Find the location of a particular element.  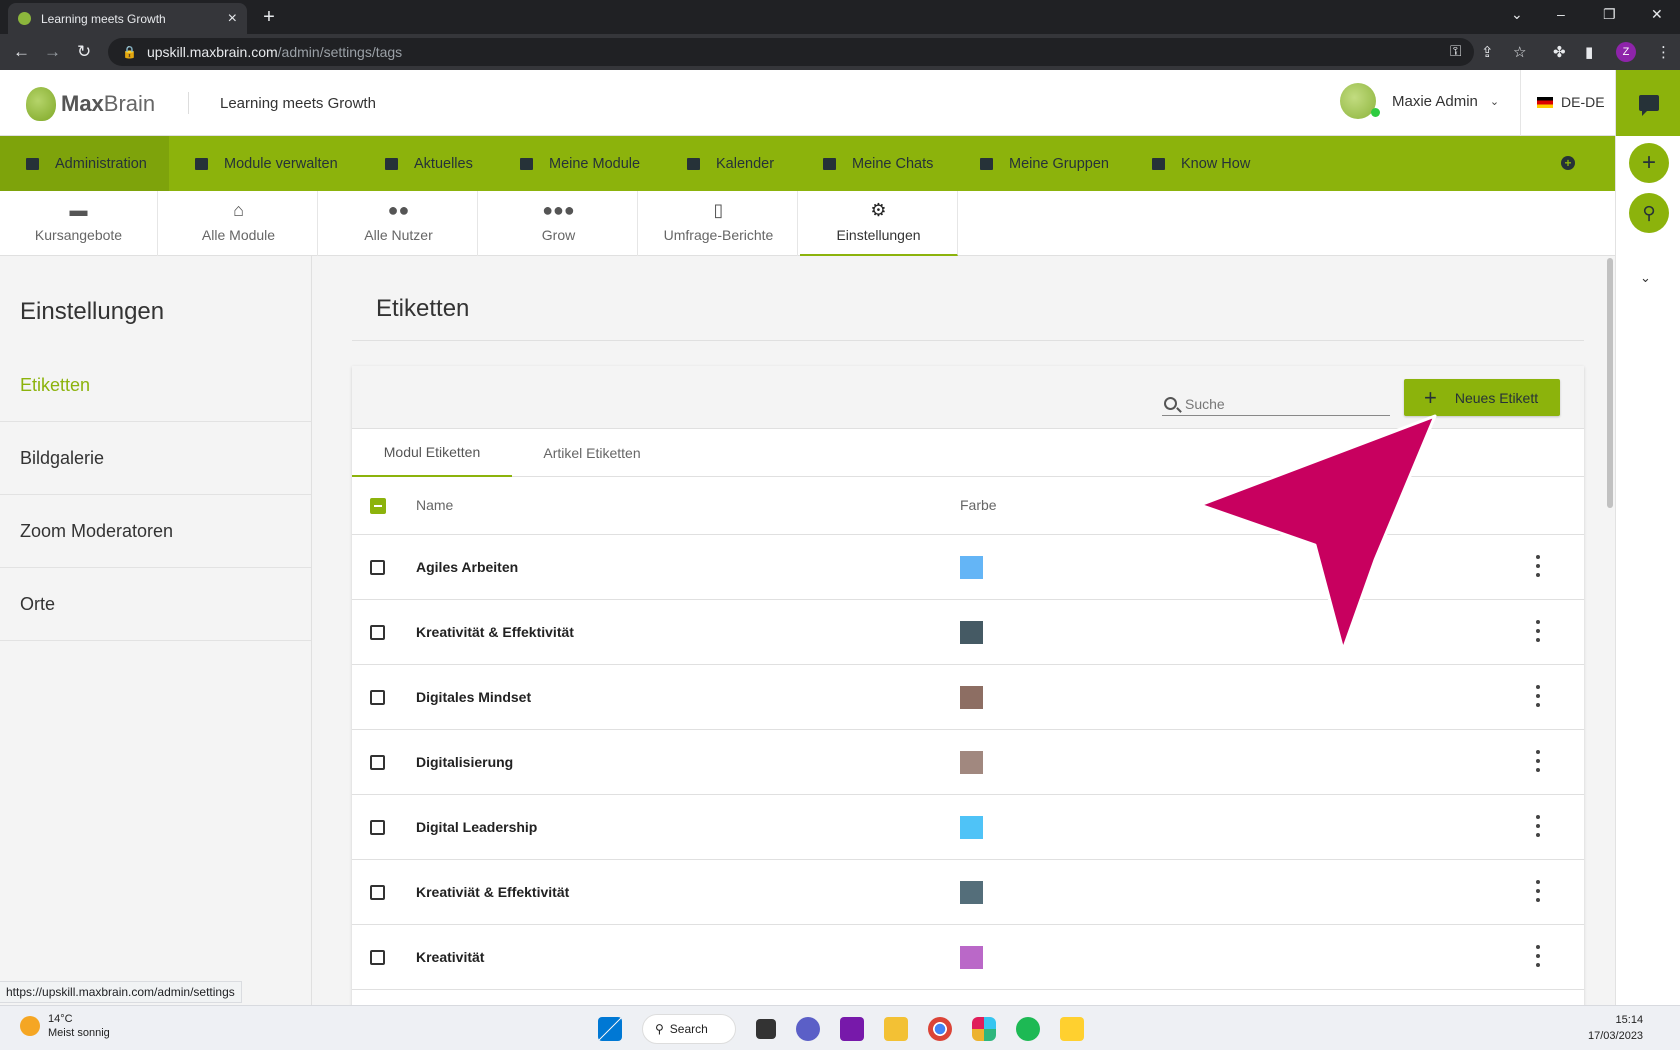

onenote-icon is located at coordinates (852, 1029).